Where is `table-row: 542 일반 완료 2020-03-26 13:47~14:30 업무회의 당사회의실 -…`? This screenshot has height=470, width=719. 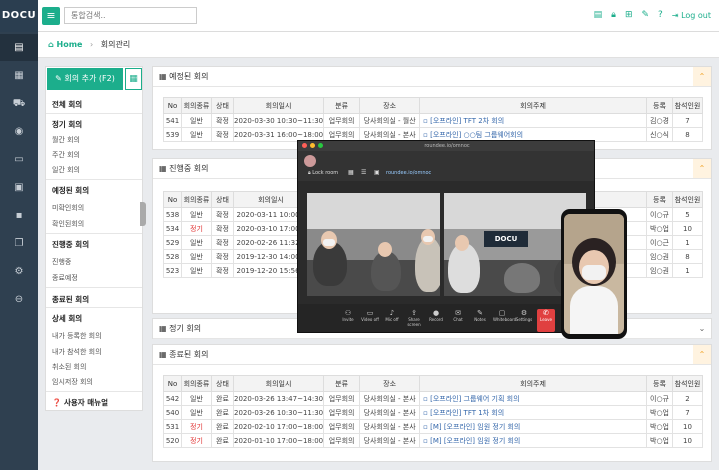
table-row: 542 일반 완료 2020-03-26 13:47~14:30 업무회의 당사회의실 -… is located at coordinates (433, 398).